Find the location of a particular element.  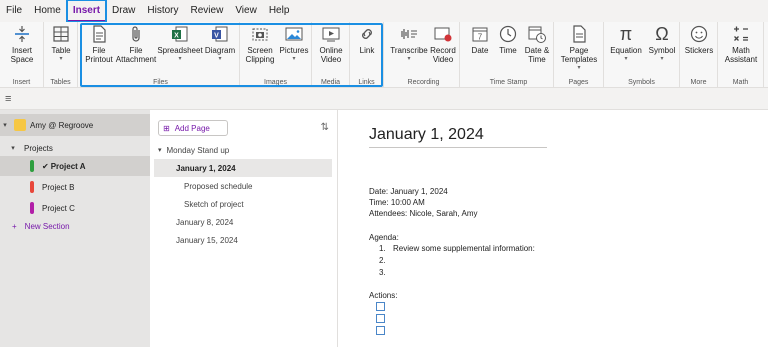

new-section-button: + New Section is located at coordinates (75, 226).